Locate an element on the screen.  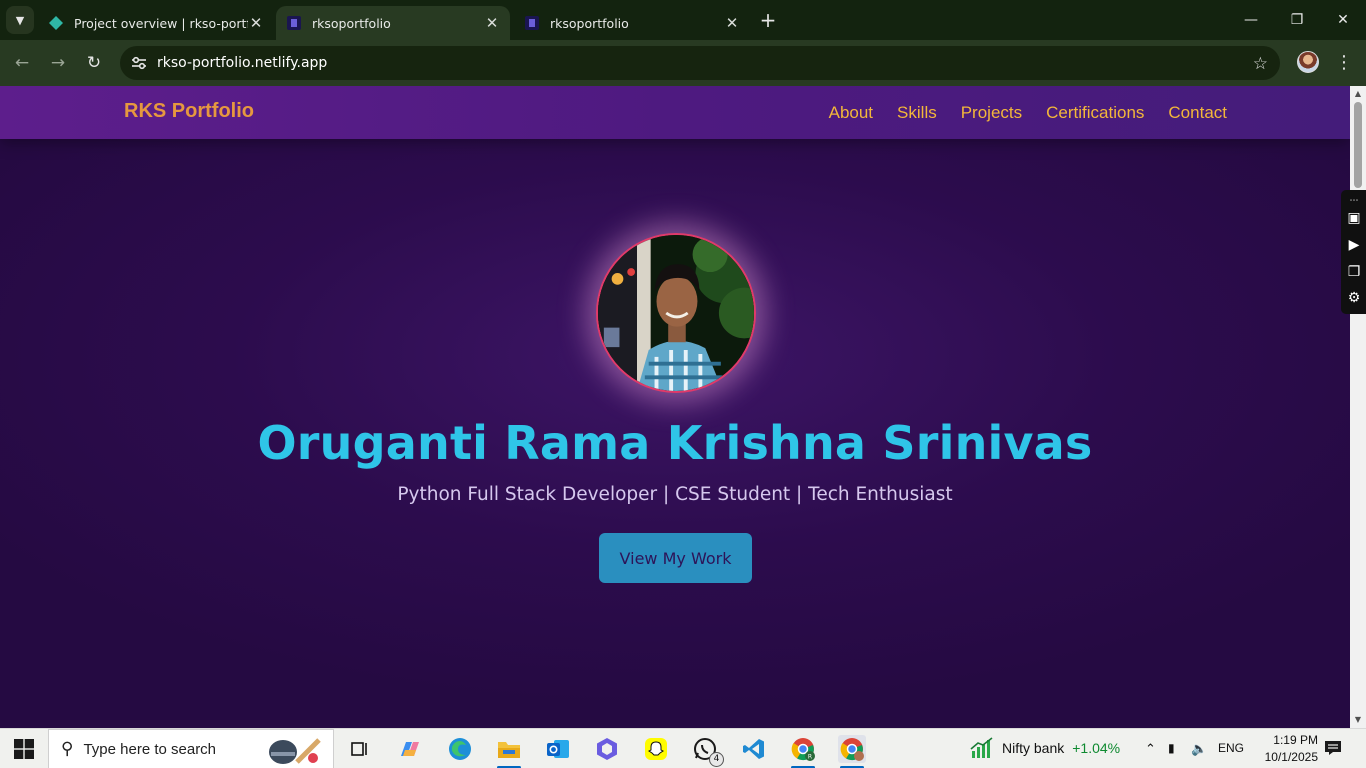
minimize-icon: — is located at coordinates (1251, 20).